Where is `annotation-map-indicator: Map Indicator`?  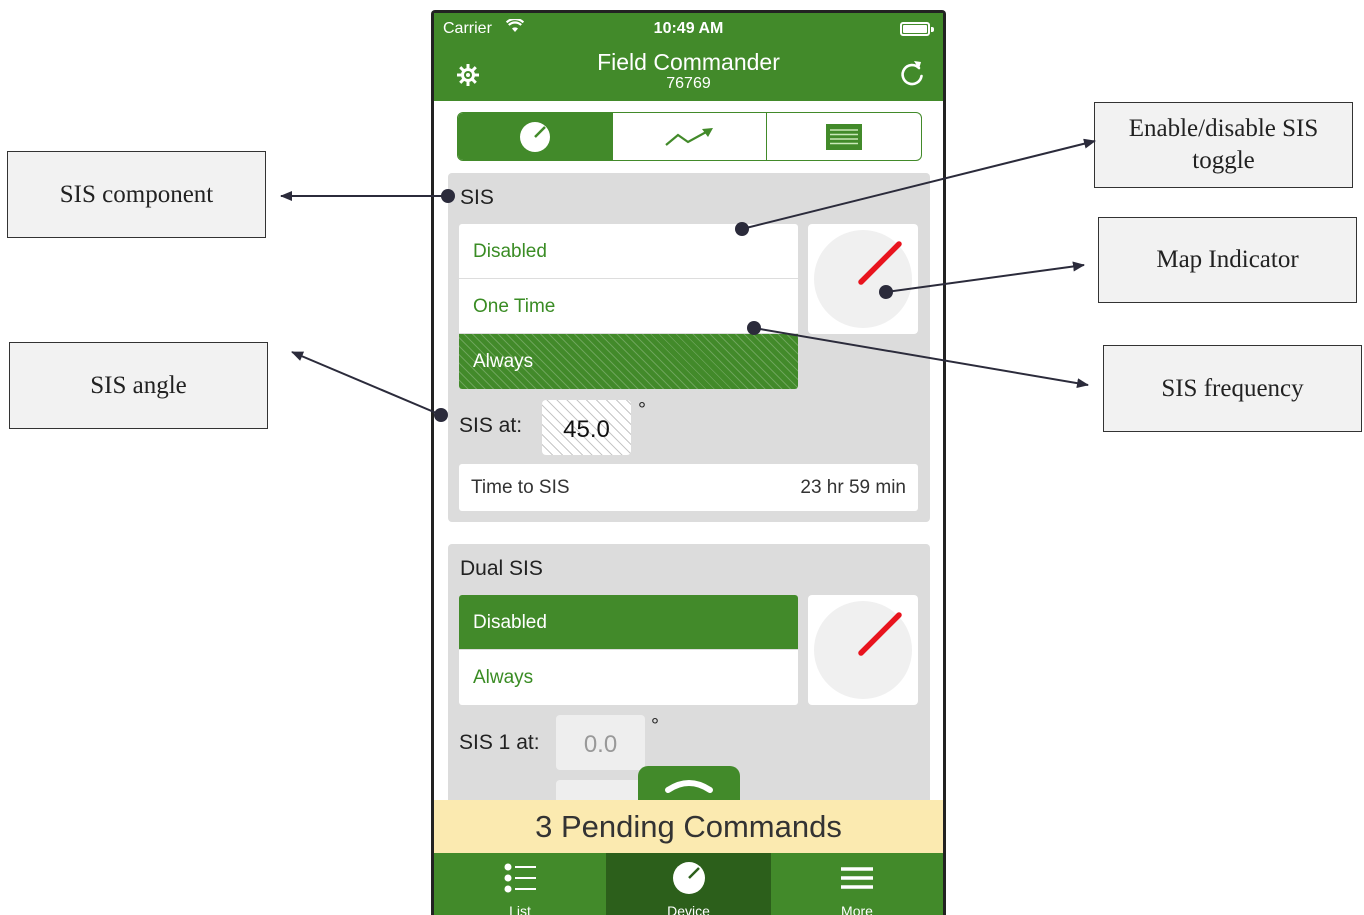
annotation-map-indicator: Map Indicator is located at coordinates (1227, 260).